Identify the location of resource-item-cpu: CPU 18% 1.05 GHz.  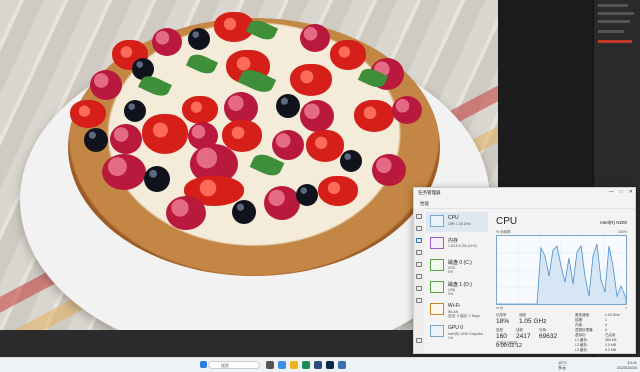
(457, 222).